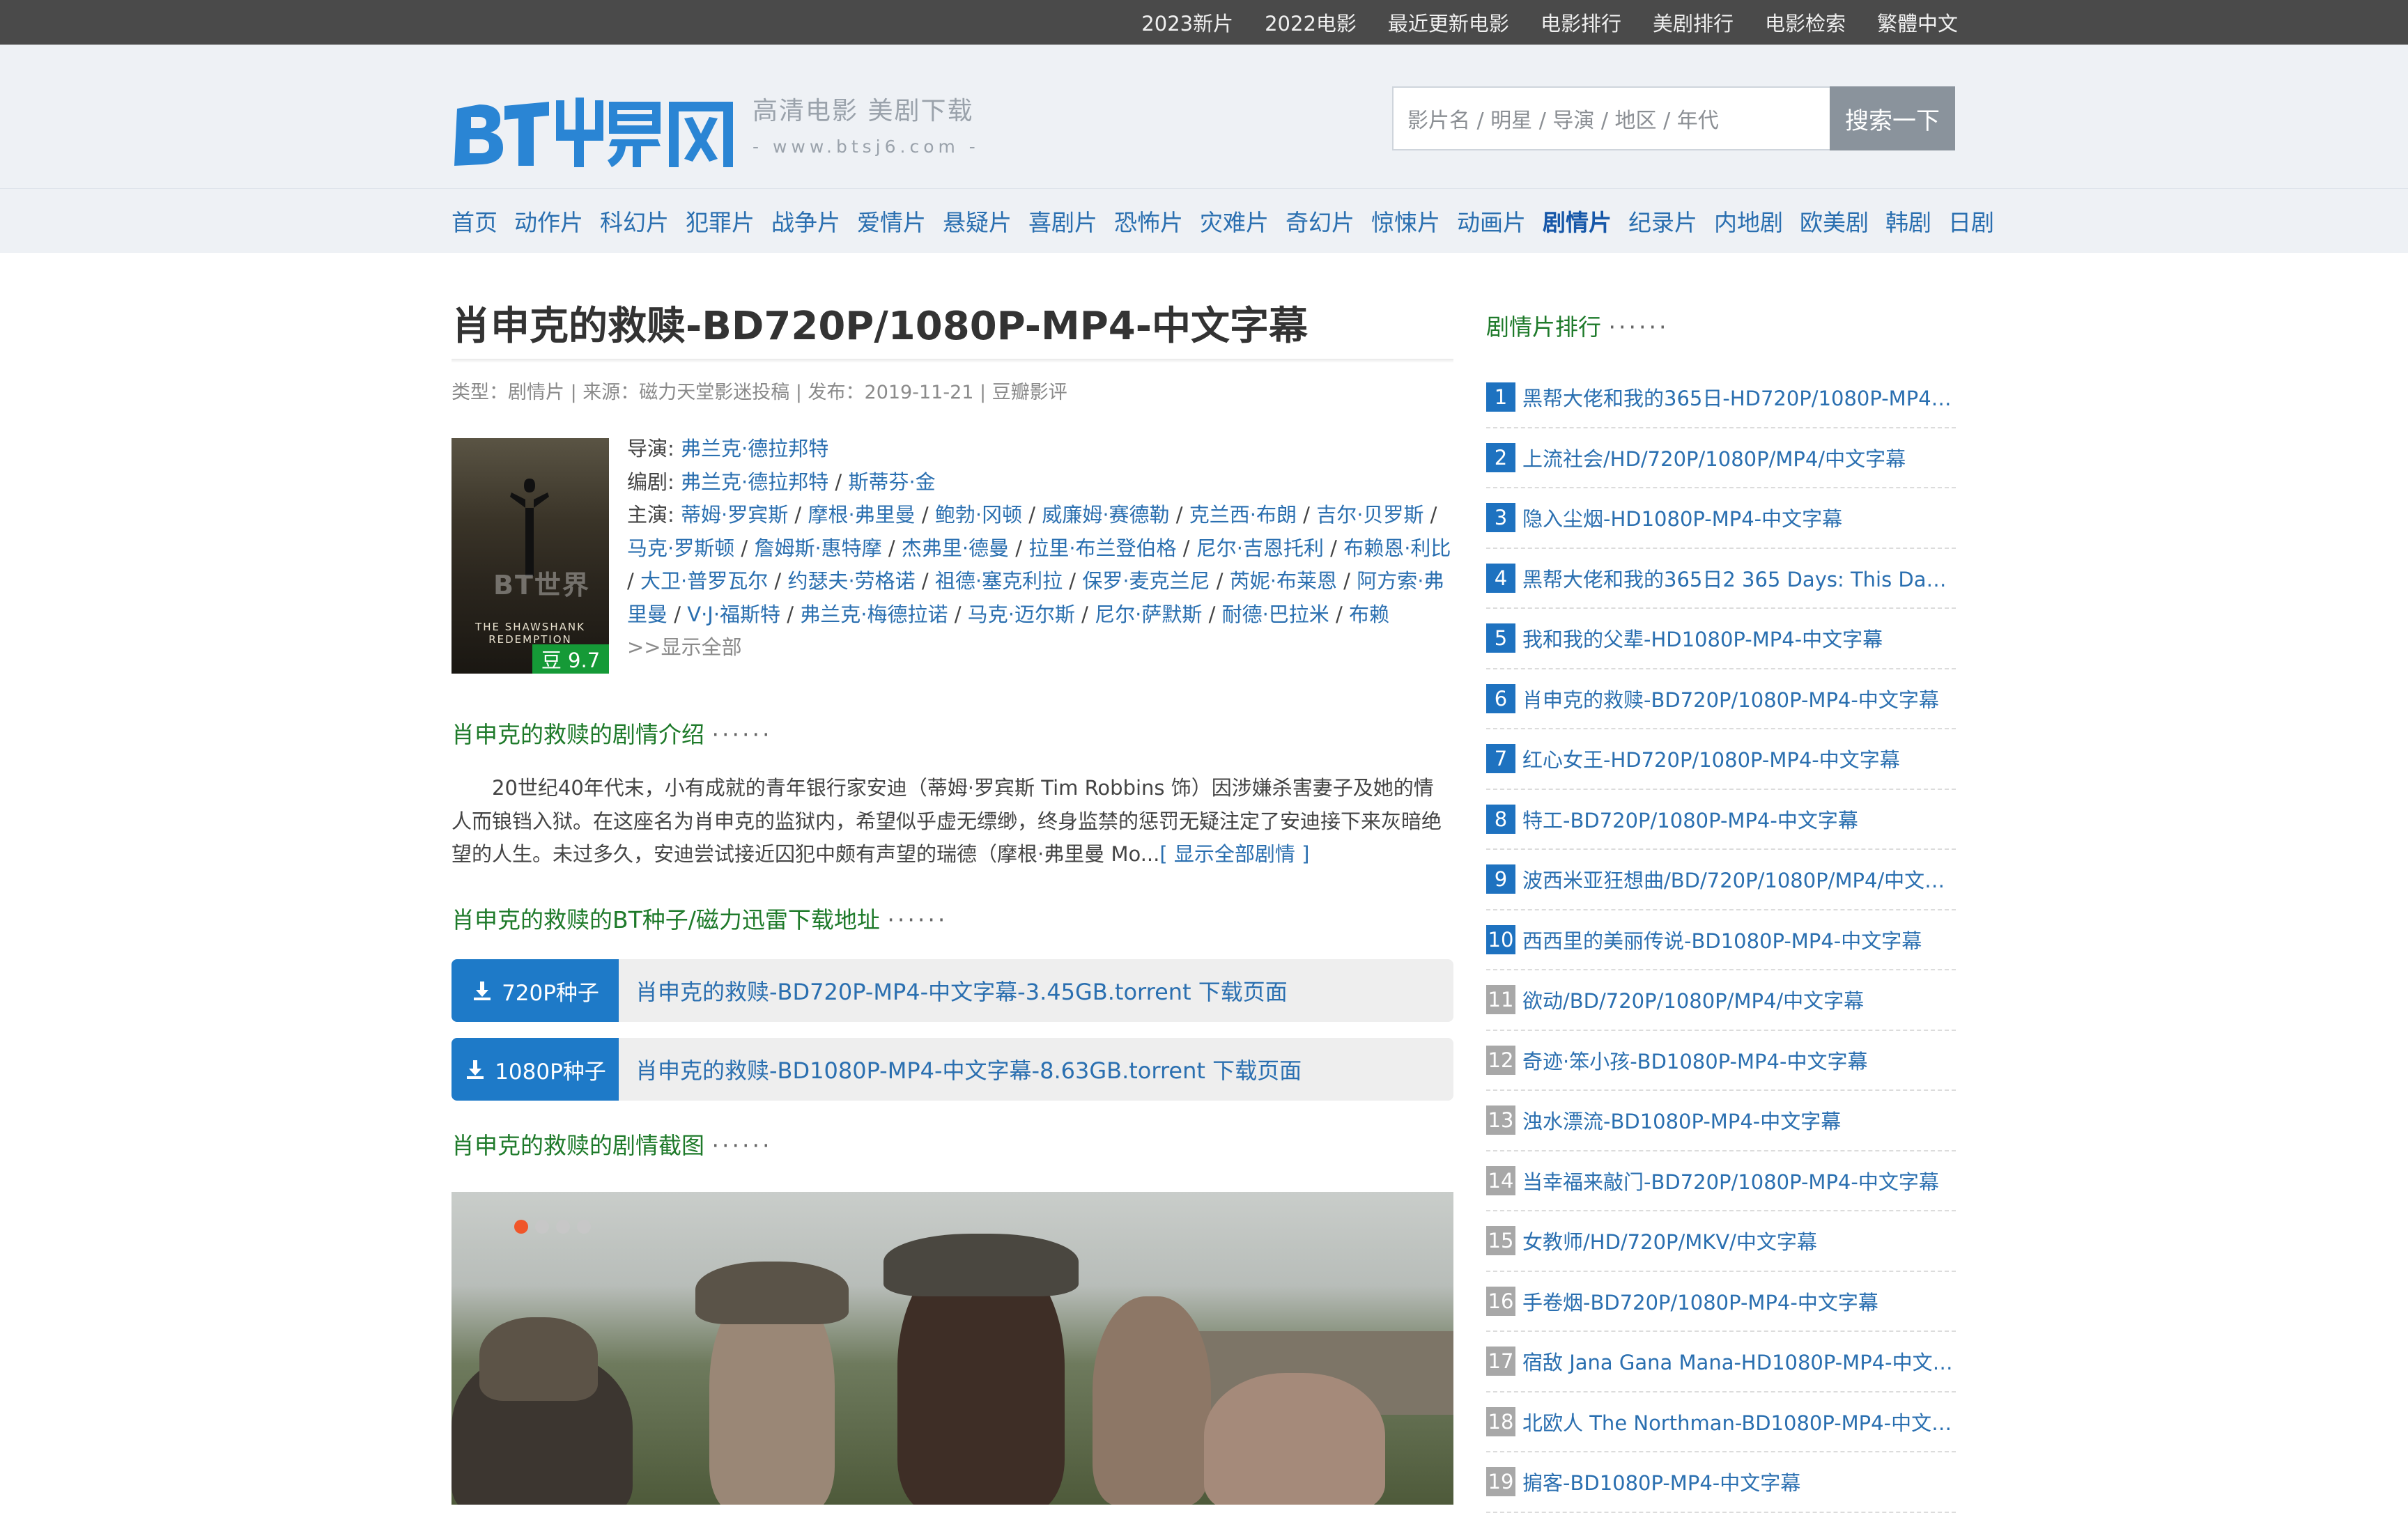 Image resolution: width=2408 pixels, height=1513 pixels. What do you see at coordinates (874, 614) in the screenshot?
I see `cast-link: 弗兰克·梅德拉诺` at bounding box center [874, 614].